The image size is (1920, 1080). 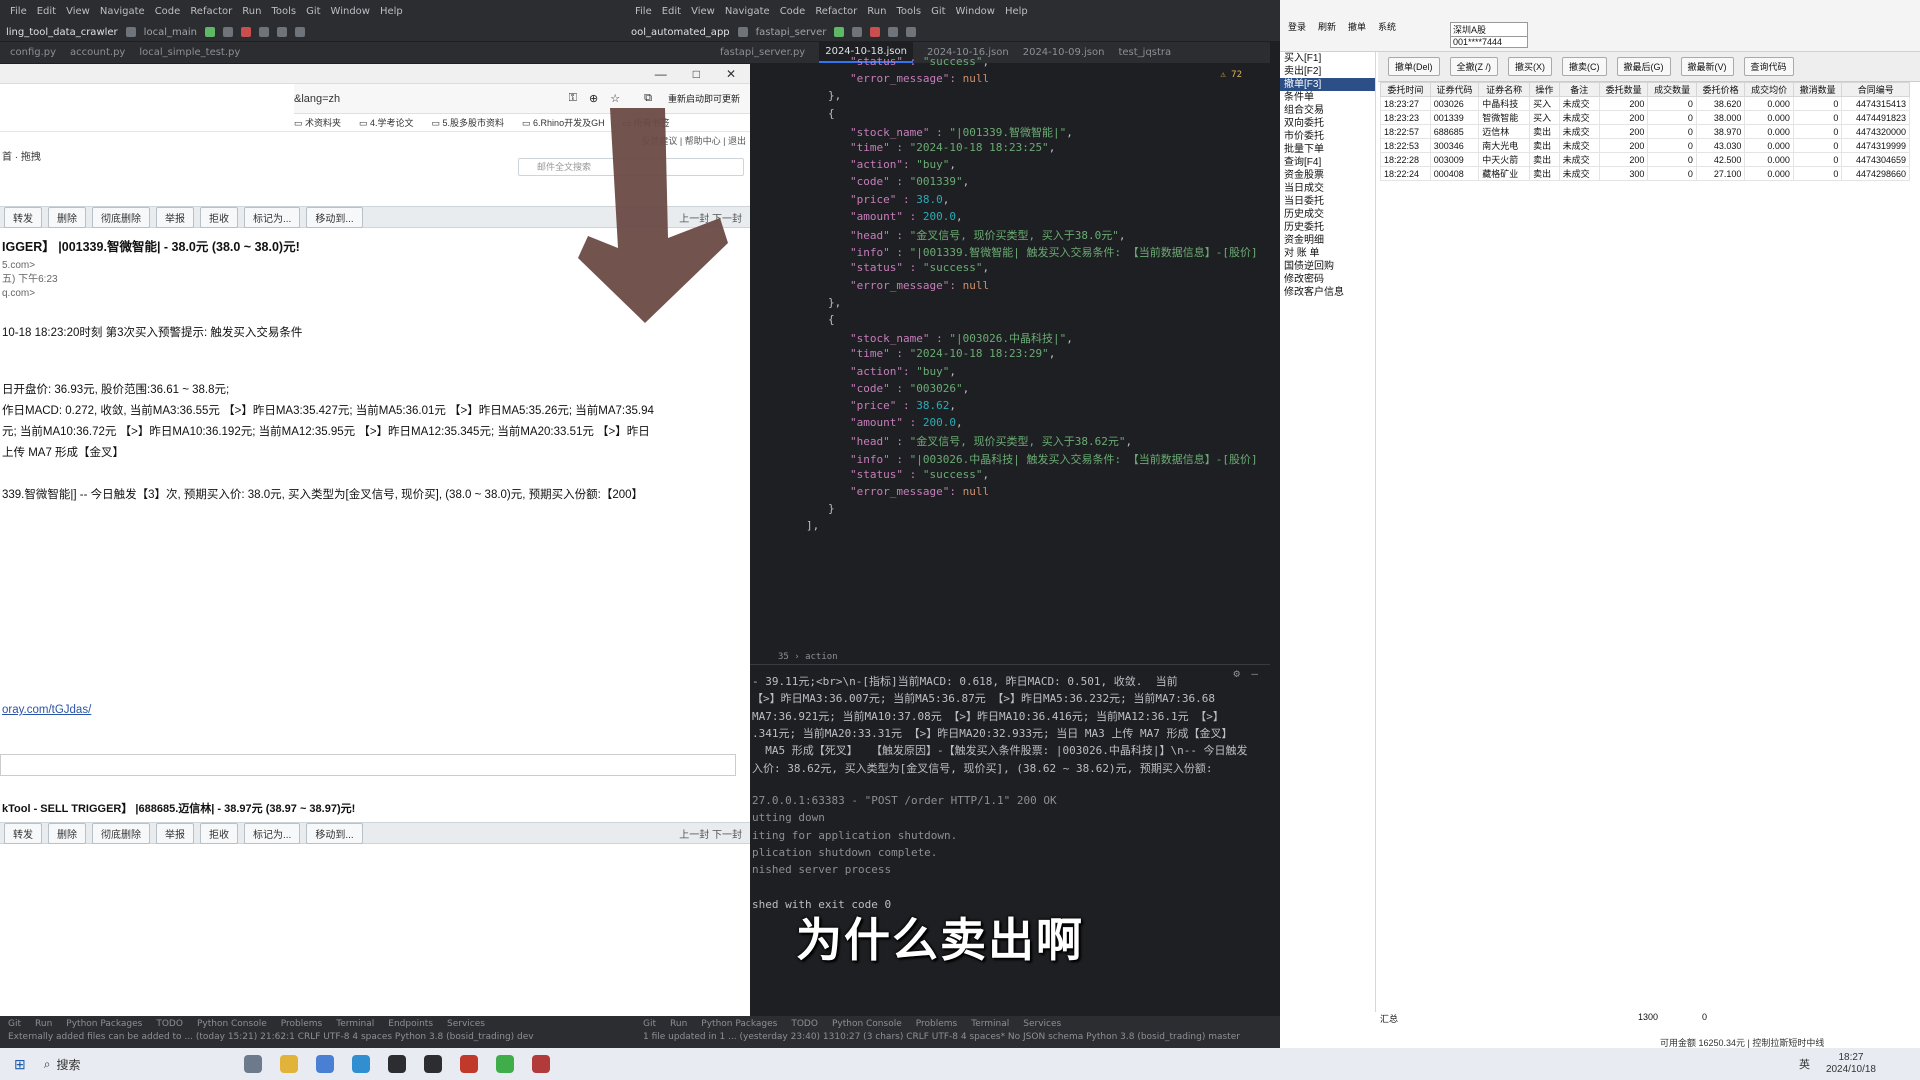 What do you see at coordinates (839, 32) in the screenshot?
I see `run-icon` at bounding box center [839, 32].